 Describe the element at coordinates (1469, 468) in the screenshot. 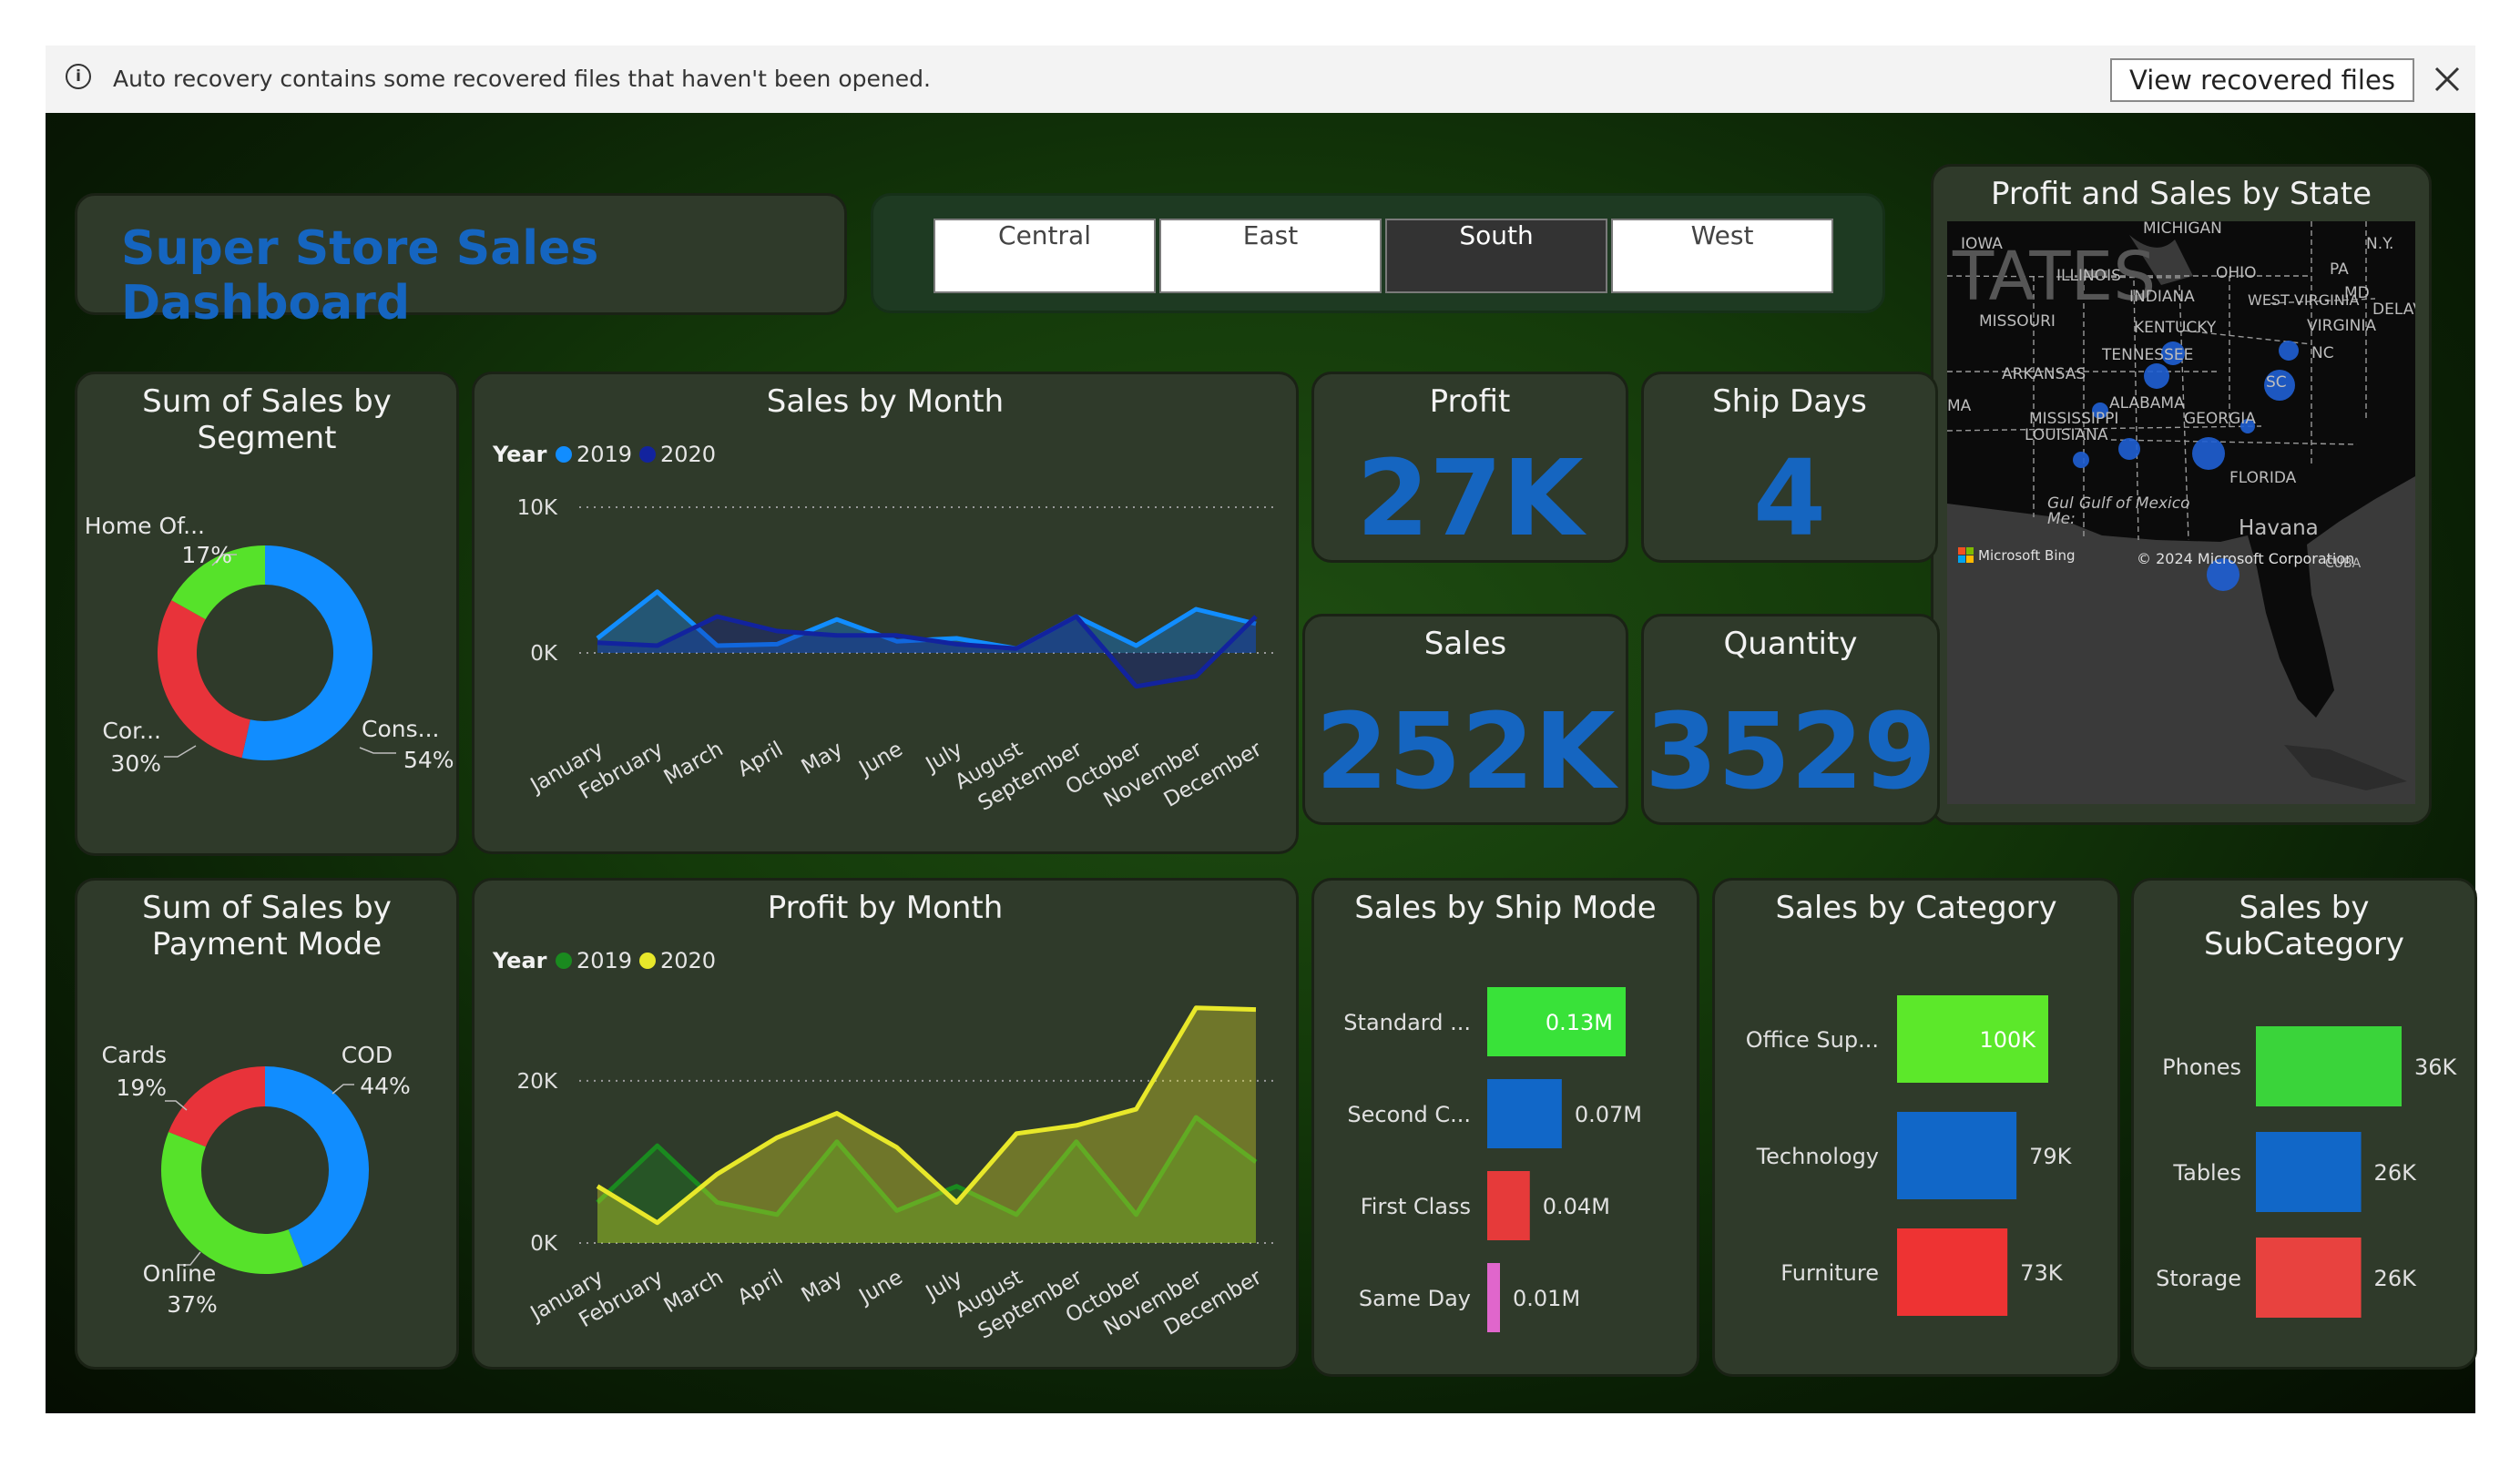

I see `profit-card: Profit 27K` at that location.